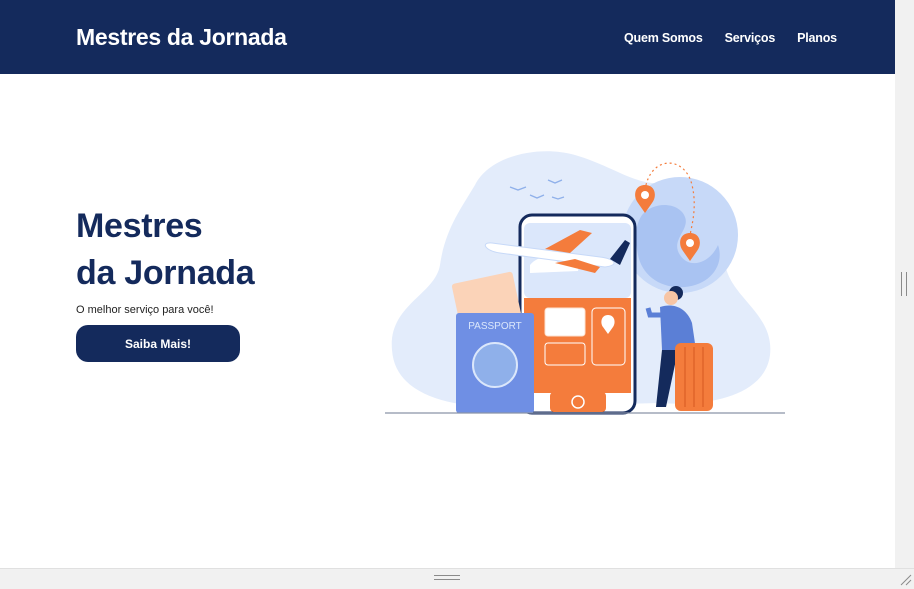  Describe the element at coordinates (145, 310) in the screenshot. I see `hero-subtitle: O melhor serviço para você!` at that location.